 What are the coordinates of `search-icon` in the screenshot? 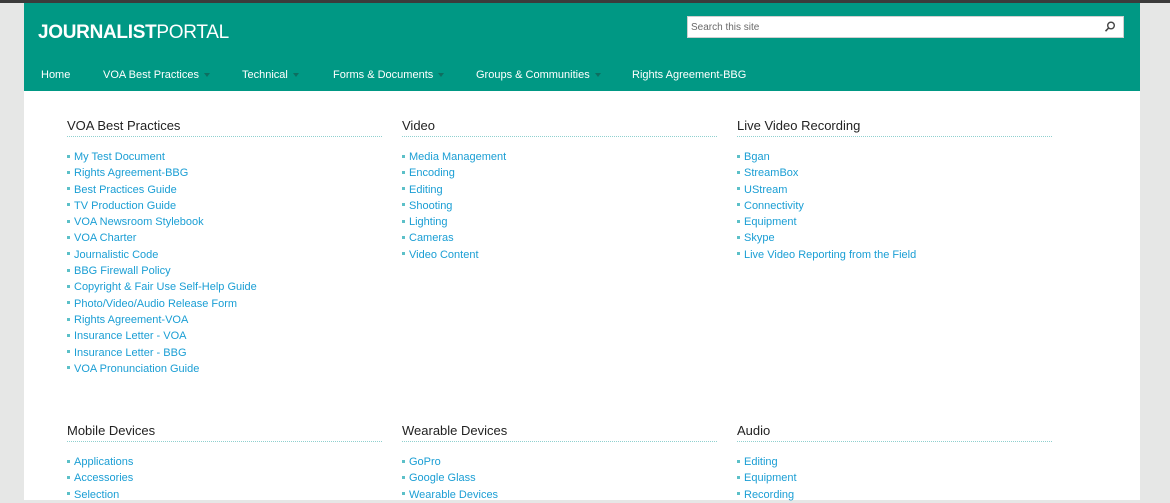 It's located at (1110, 27).